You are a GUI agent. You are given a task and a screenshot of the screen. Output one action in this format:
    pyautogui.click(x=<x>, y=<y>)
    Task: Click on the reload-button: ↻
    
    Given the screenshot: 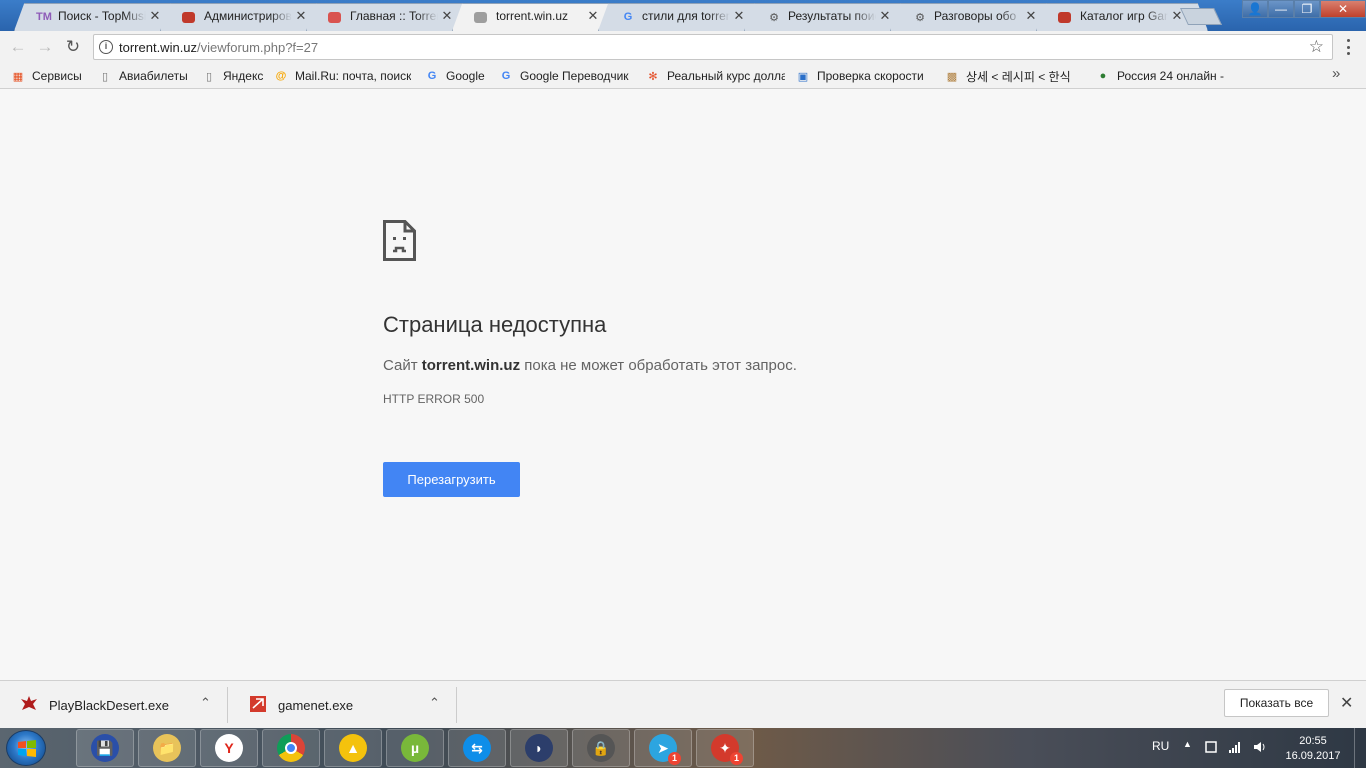 What is the action you would take?
    pyautogui.click(x=73, y=47)
    